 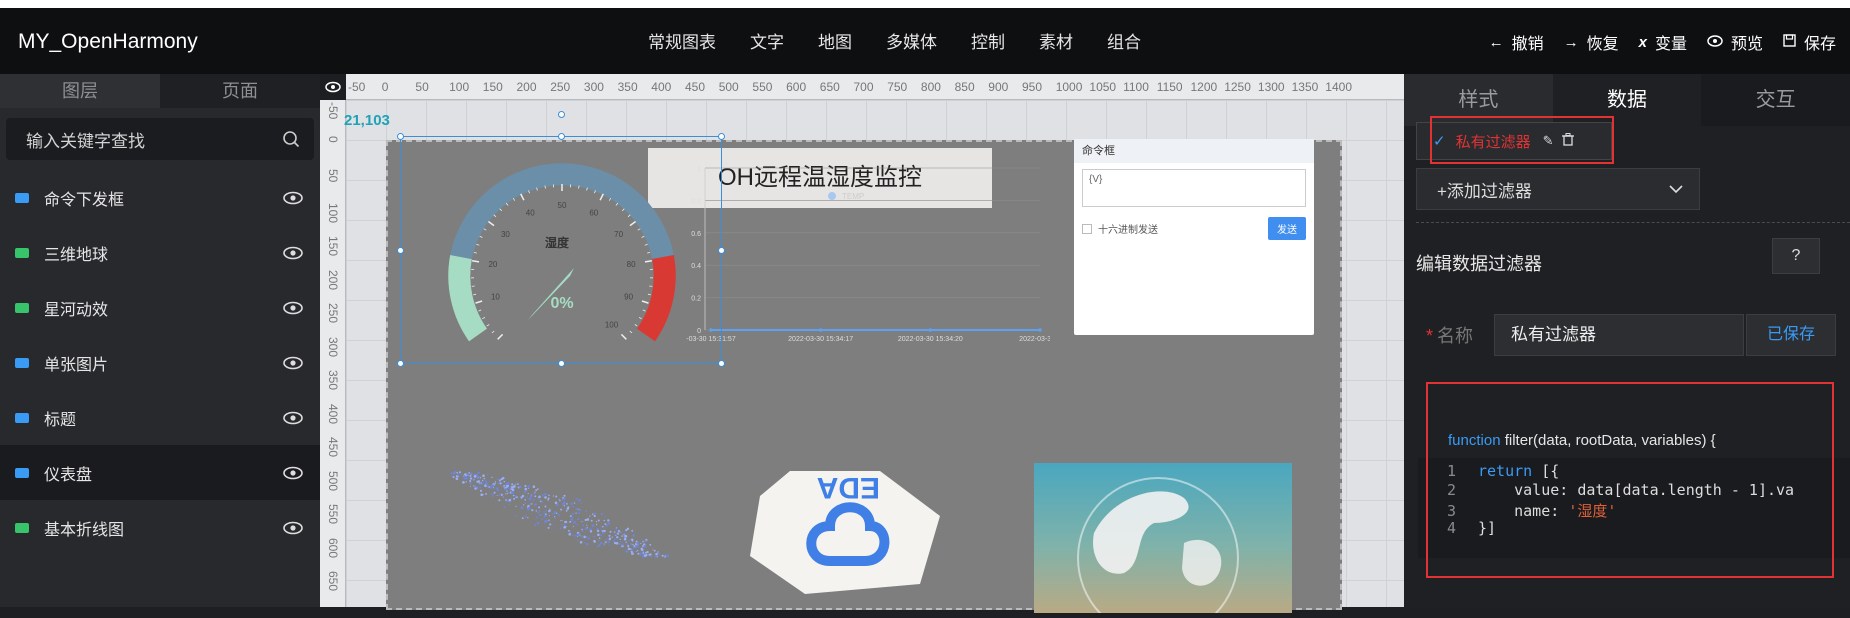 I want to click on 3d-globe-widget, so click(x=1163, y=538).